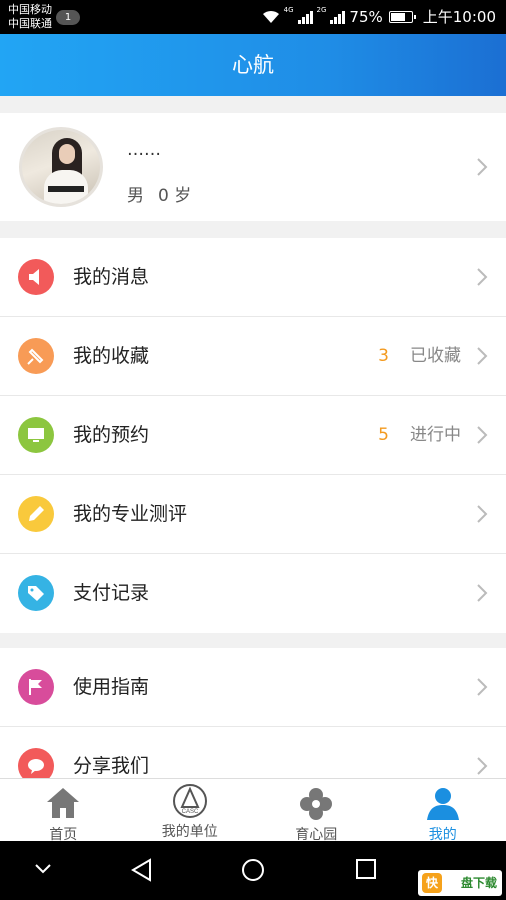  Describe the element at coordinates (459, 17) in the screenshot. I see `clock: 上午10:00` at that location.